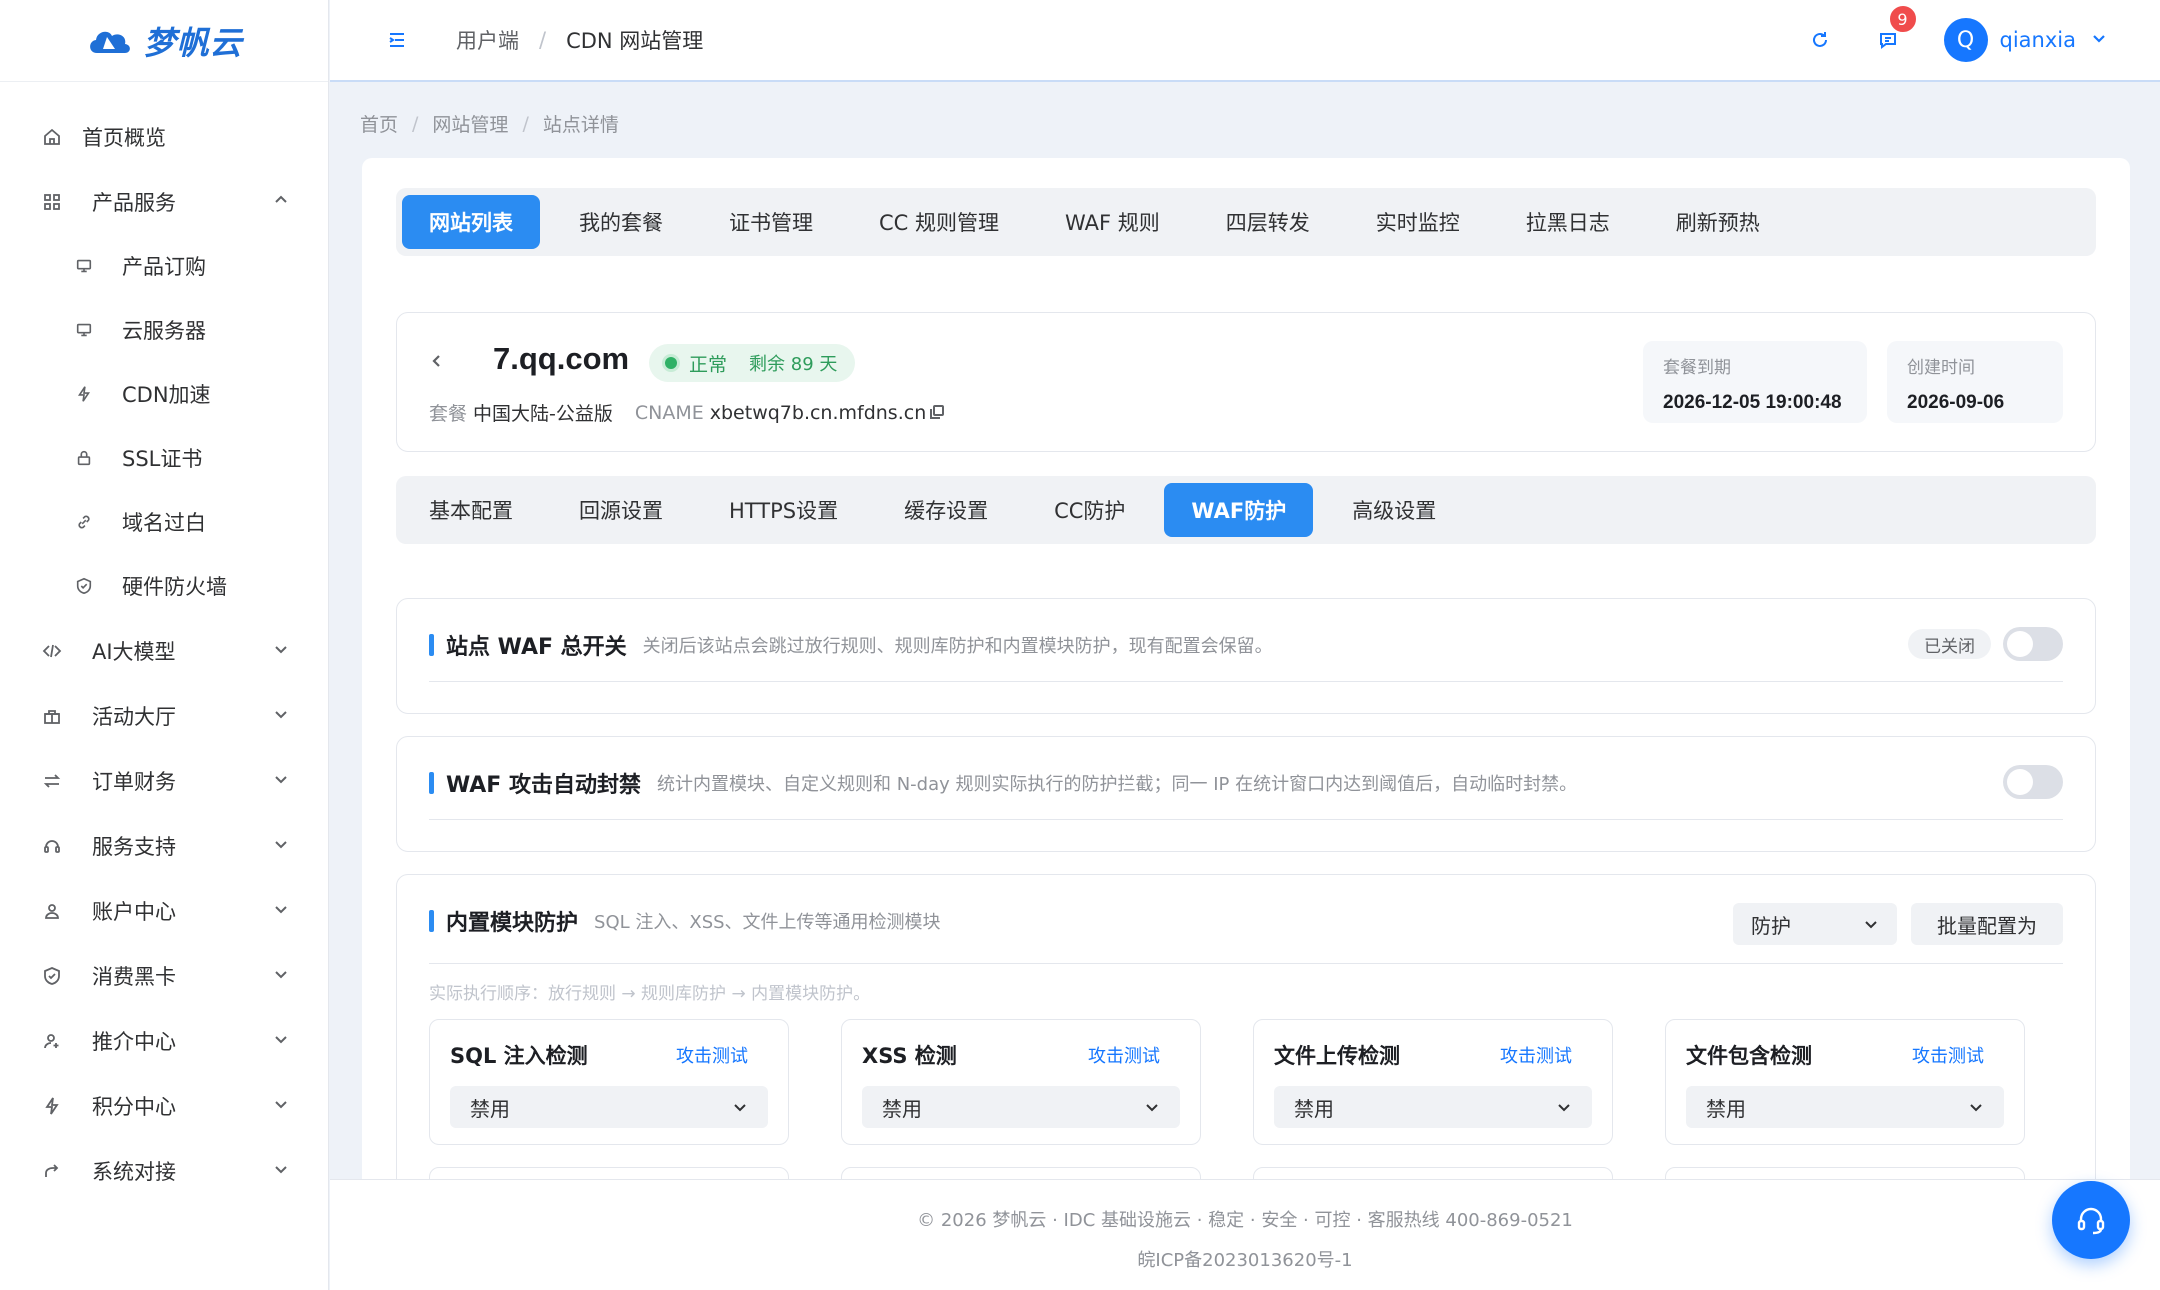  Describe the element at coordinates (1987, 924) in the screenshot. I see `batch-config-button: 批量配置为` at that location.